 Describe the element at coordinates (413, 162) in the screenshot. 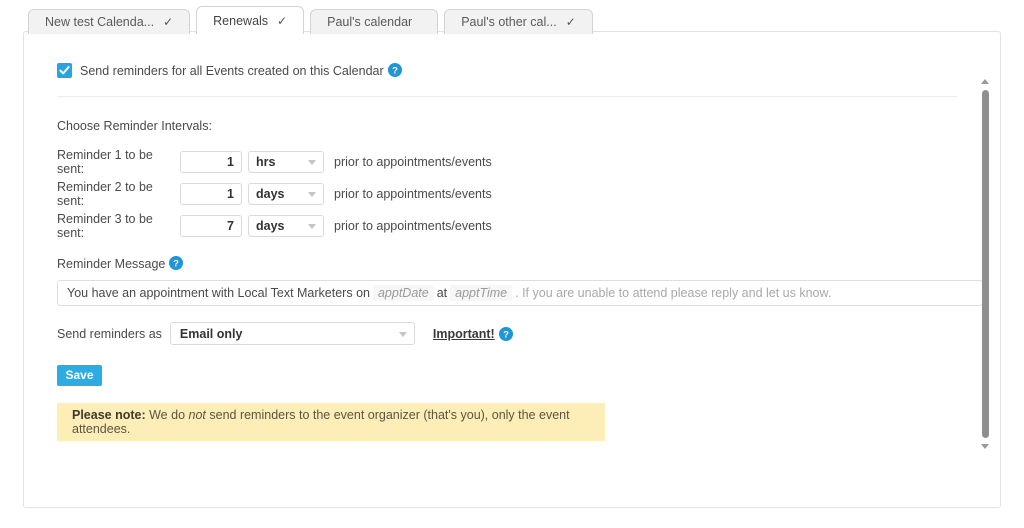

I see `reminder-1-suffix: prior to appointments/events` at that location.